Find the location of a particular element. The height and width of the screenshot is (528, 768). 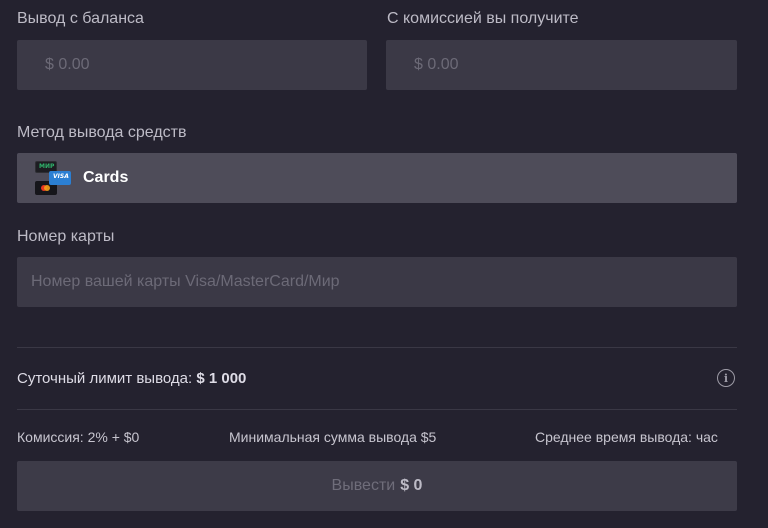

commission-text: Комиссия: 2% + $0 is located at coordinates (78, 437).